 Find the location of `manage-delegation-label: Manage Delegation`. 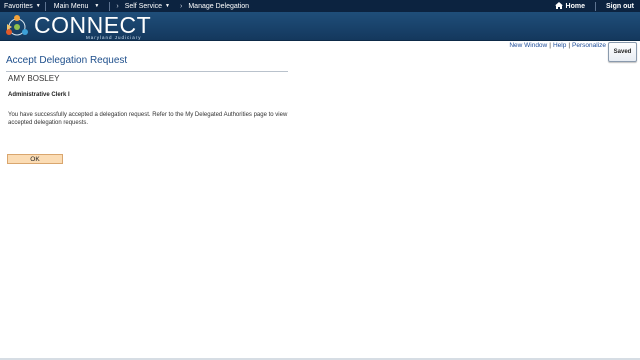

manage-delegation-label: Manage Delegation is located at coordinates (219, 6).